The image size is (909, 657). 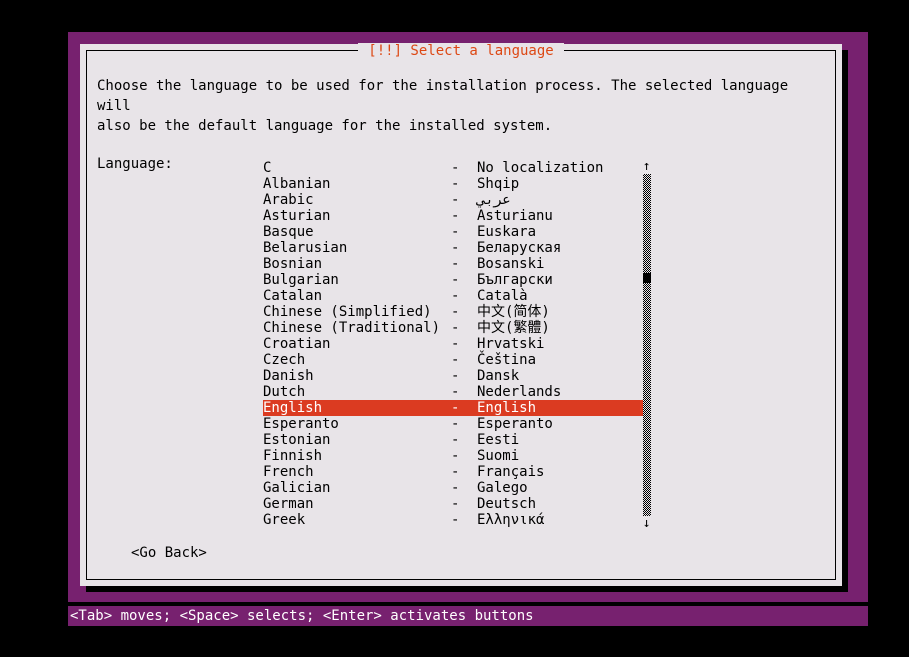 What do you see at coordinates (293, 296) in the screenshot?
I see `language-name: Catalan` at bounding box center [293, 296].